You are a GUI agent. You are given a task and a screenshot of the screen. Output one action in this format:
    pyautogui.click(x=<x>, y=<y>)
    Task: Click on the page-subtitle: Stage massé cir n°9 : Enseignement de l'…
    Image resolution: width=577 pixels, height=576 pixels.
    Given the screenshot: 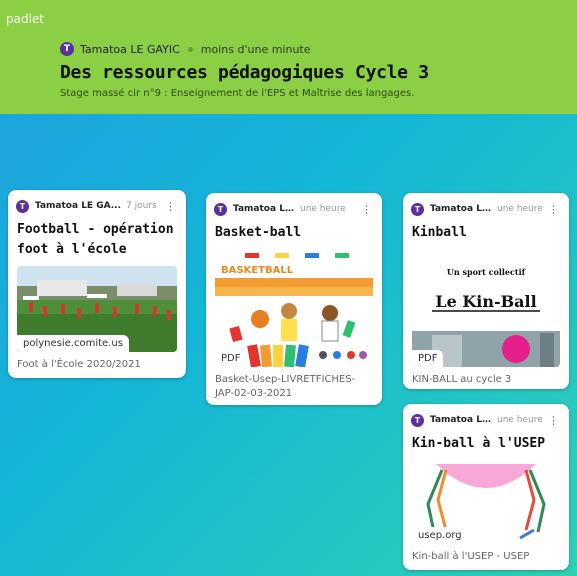 What is the action you would take?
    pyautogui.click(x=237, y=93)
    